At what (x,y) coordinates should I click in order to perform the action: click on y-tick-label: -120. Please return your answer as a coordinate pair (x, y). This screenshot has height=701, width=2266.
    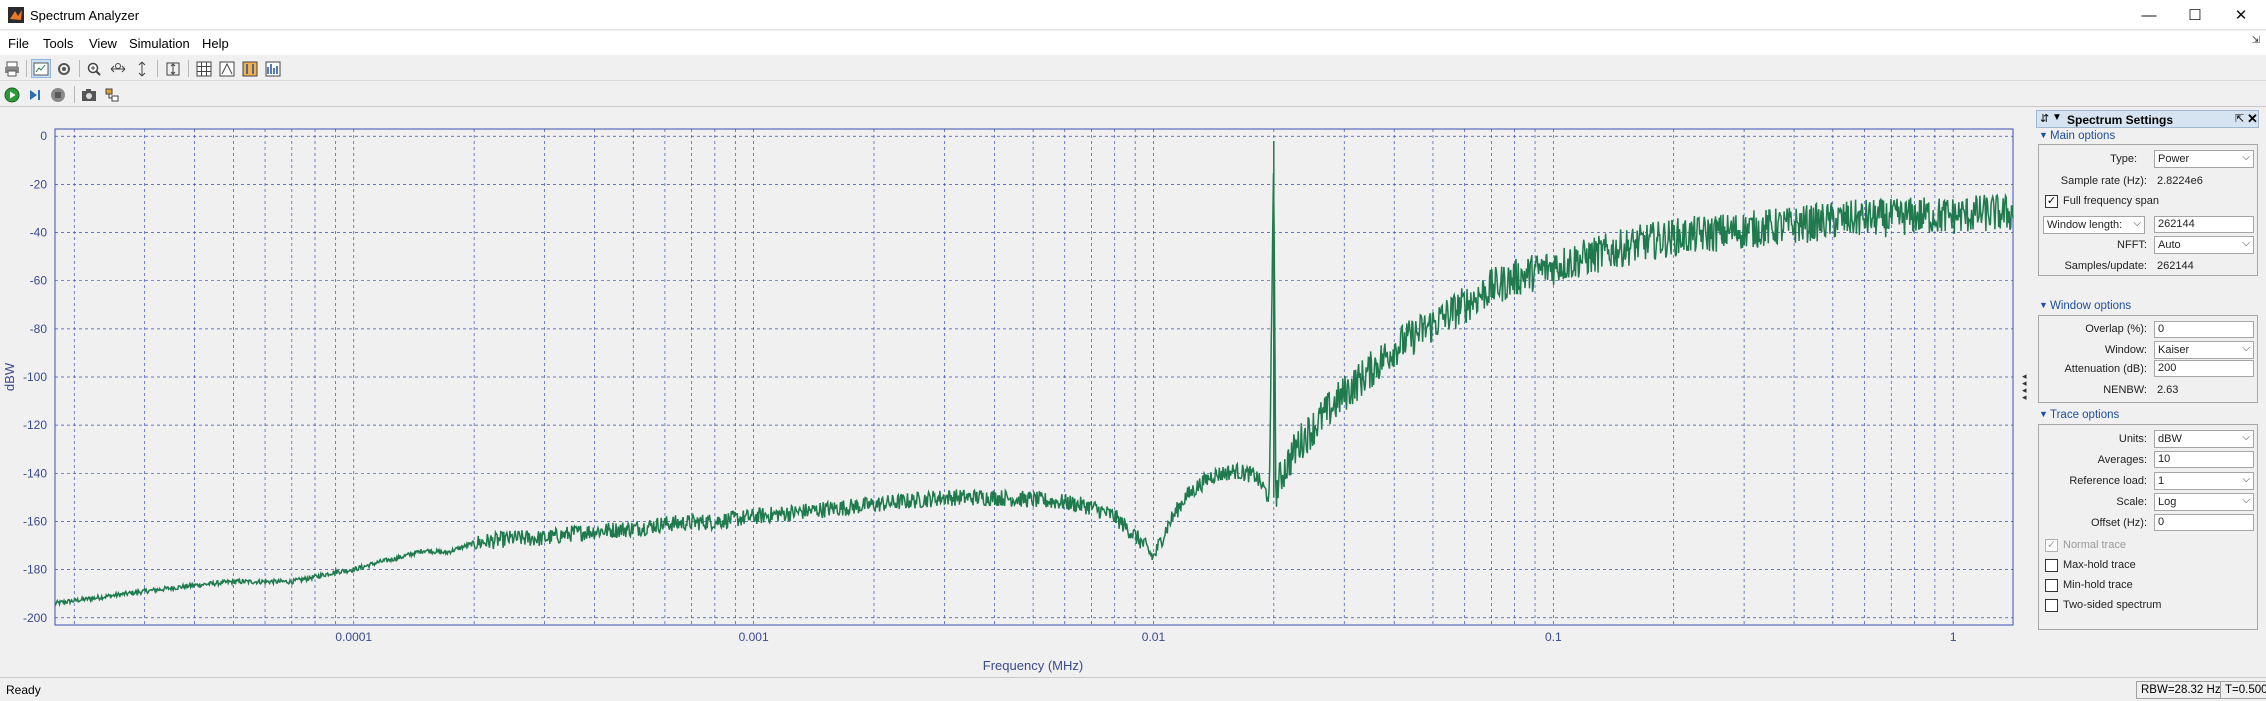
    Looking at the image, I should click on (35, 425).